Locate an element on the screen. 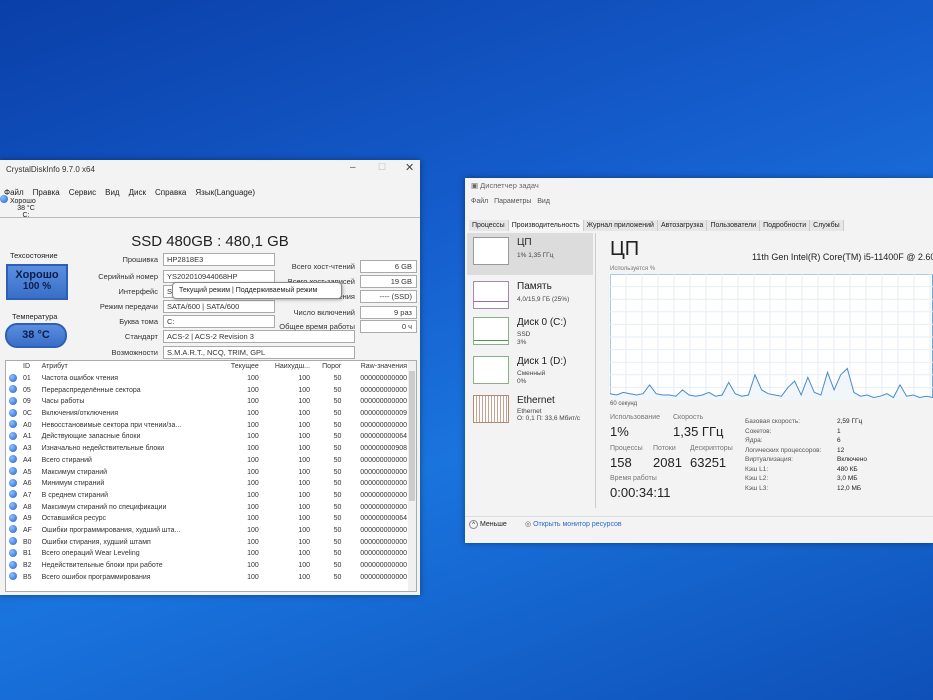  column-header: ID is located at coordinates (29, 367).